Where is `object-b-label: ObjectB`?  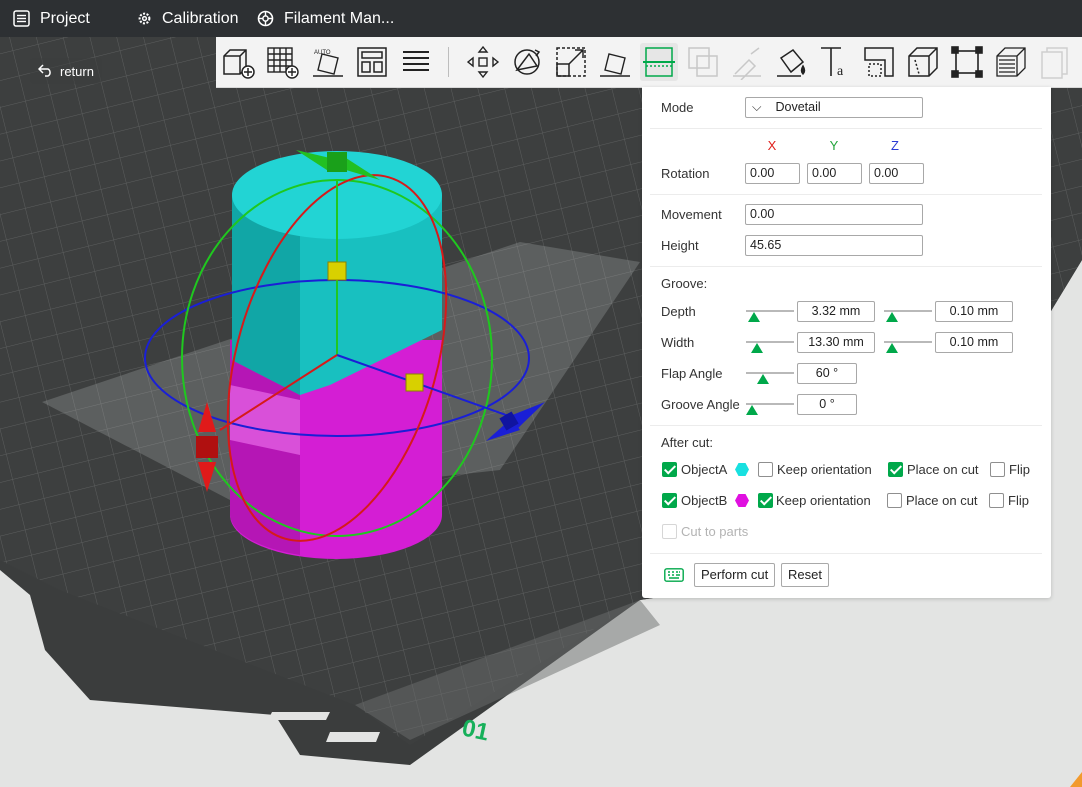
object-b-label: ObjectB is located at coordinates (704, 500).